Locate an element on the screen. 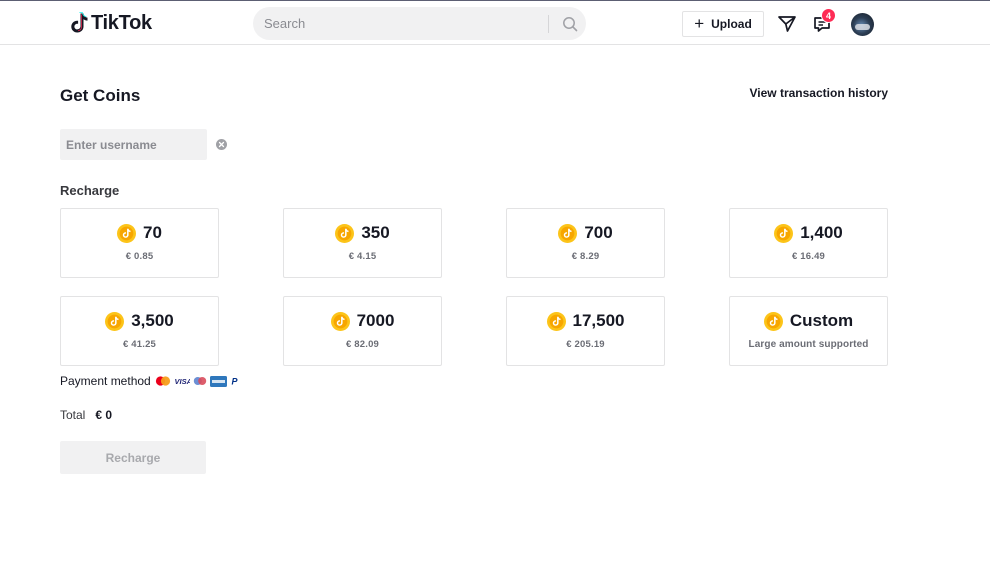 The image size is (990, 563). coin-price: € 82.09 is located at coordinates (362, 344).